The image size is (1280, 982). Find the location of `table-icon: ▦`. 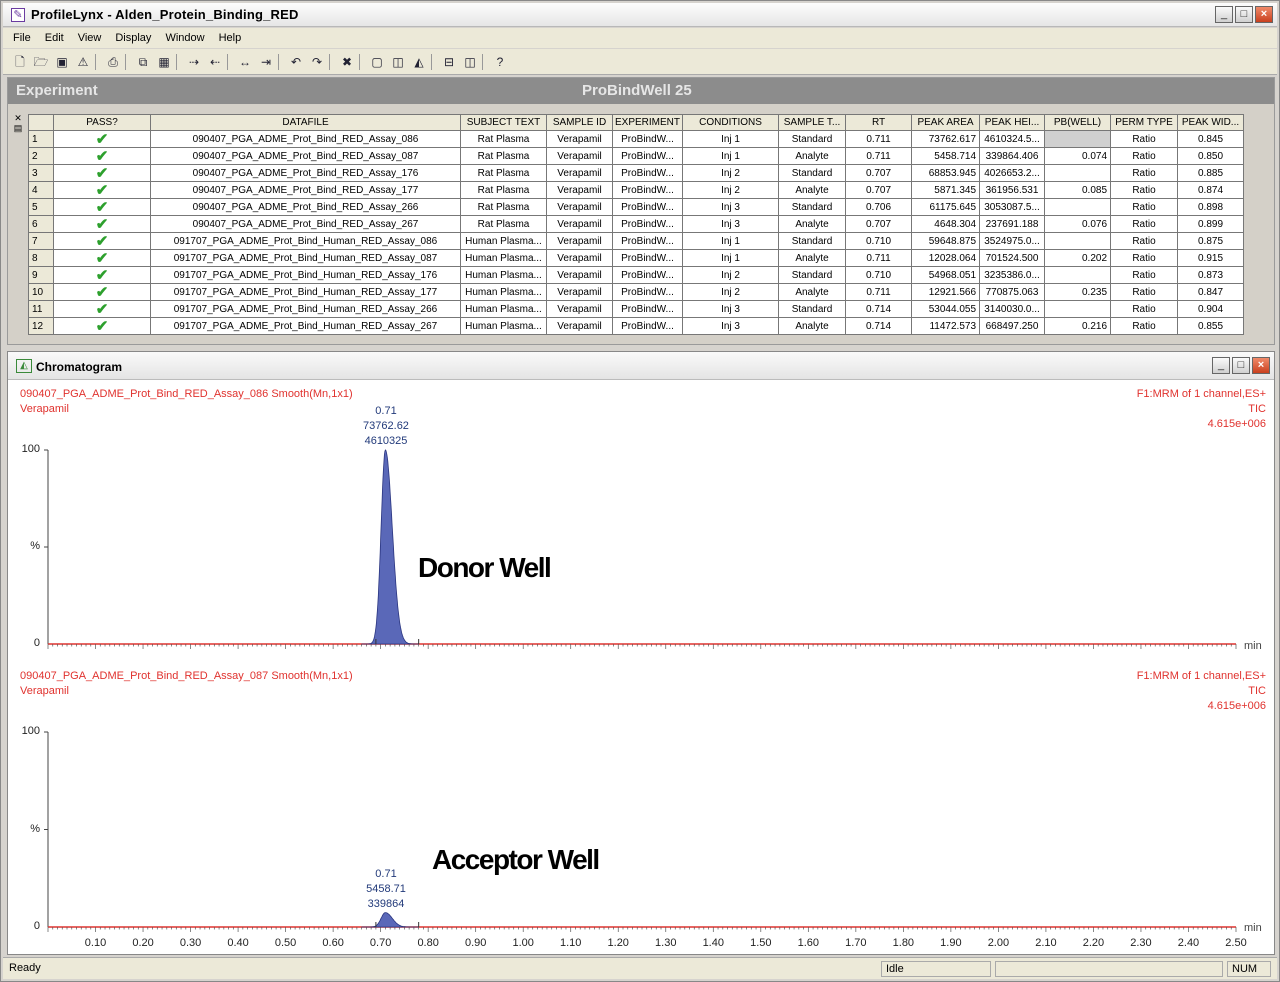

table-icon: ▦ is located at coordinates (164, 62).